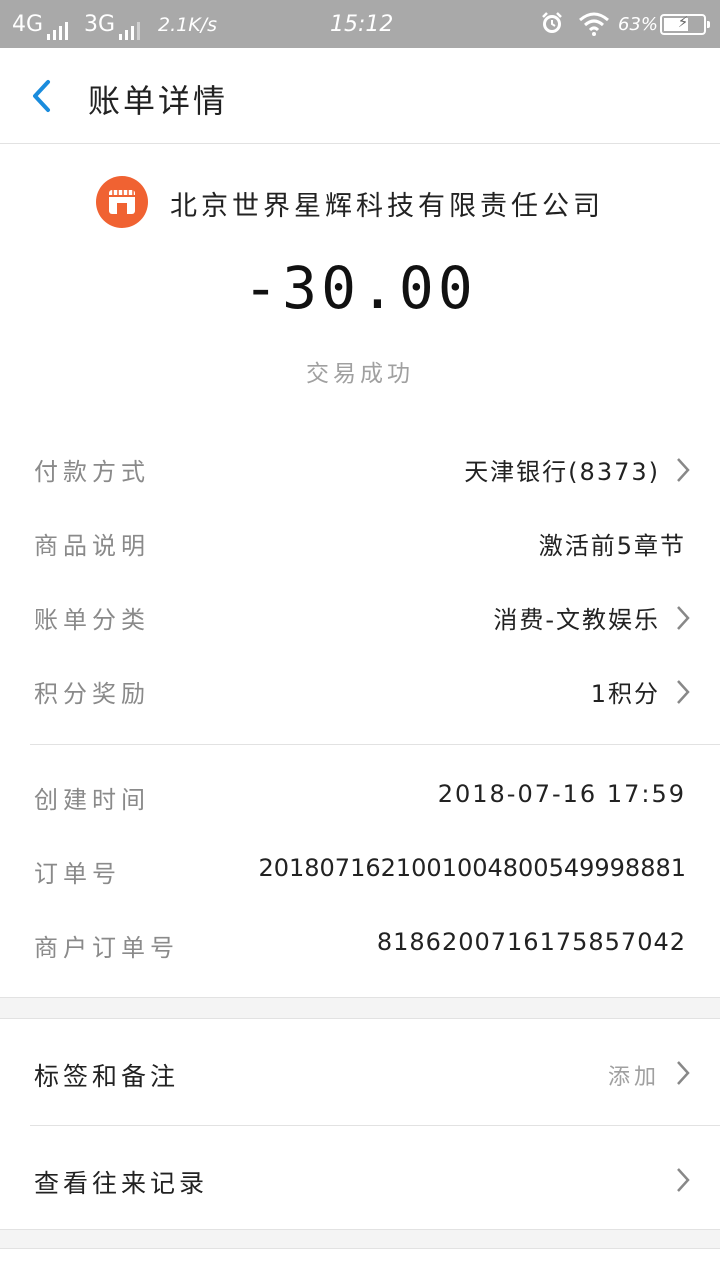 Image resolution: width=720 pixels, height=1280 pixels. Describe the element at coordinates (552, 26) in the screenshot. I see `alarm-icon` at that location.